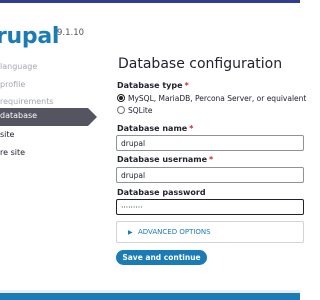 This screenshot has height=300, width=320. I want to click on database-password-label: Database password, so click(161, 192).